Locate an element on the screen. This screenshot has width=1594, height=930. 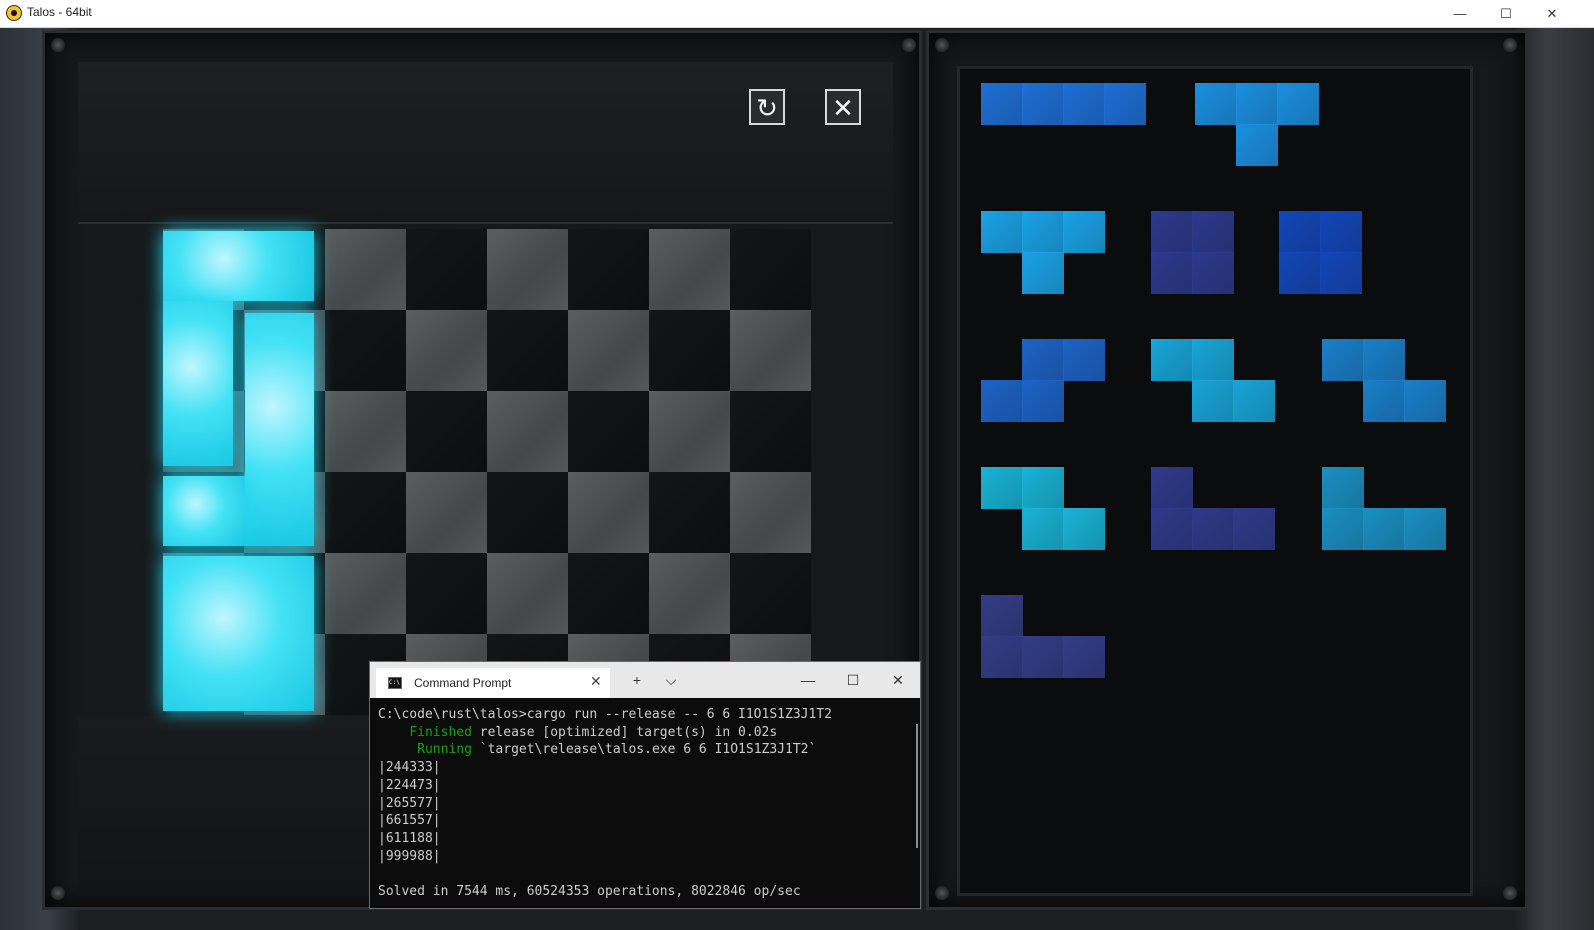
terminal-minimize-button: — is located at coordinates (808, 680).